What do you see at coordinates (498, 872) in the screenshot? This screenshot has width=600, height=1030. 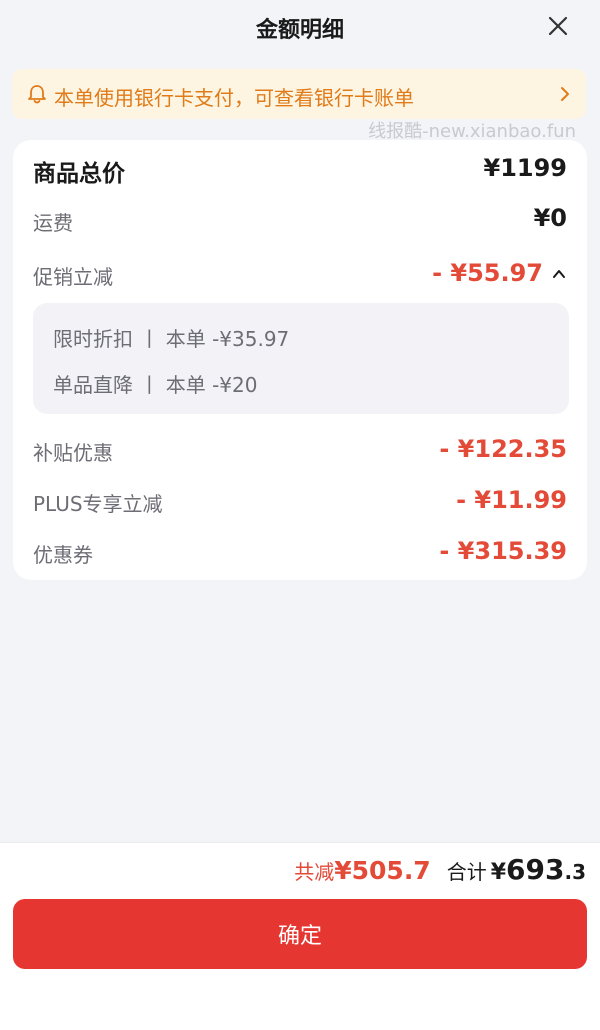 I see `total-currency: ¥` at bounding box center [498, 872].